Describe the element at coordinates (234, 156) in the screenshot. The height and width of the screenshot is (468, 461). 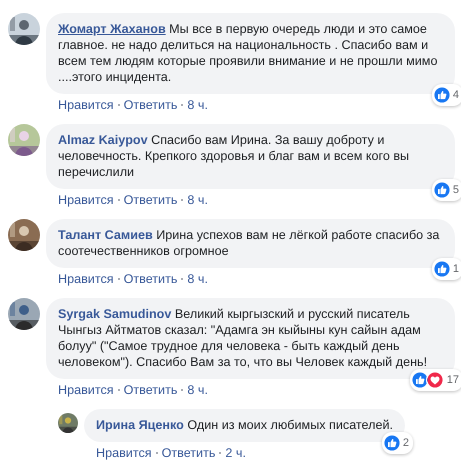
I see `comment-text: Almaz Kaiypov Спасибо вам Ирина. За вашу доброту и человечность. Крепкого здоровья и благ вам и всем кого вы перечислили` at that location.